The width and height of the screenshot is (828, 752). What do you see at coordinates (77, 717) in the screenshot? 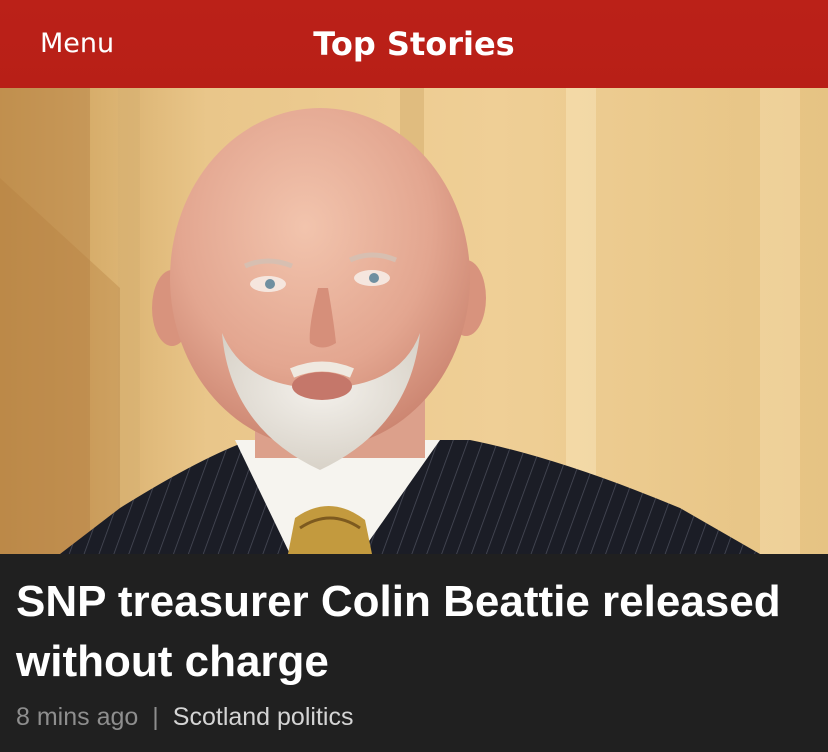
I see `story-timestamp: 8 mins ago` at bounding box center [77, 717].